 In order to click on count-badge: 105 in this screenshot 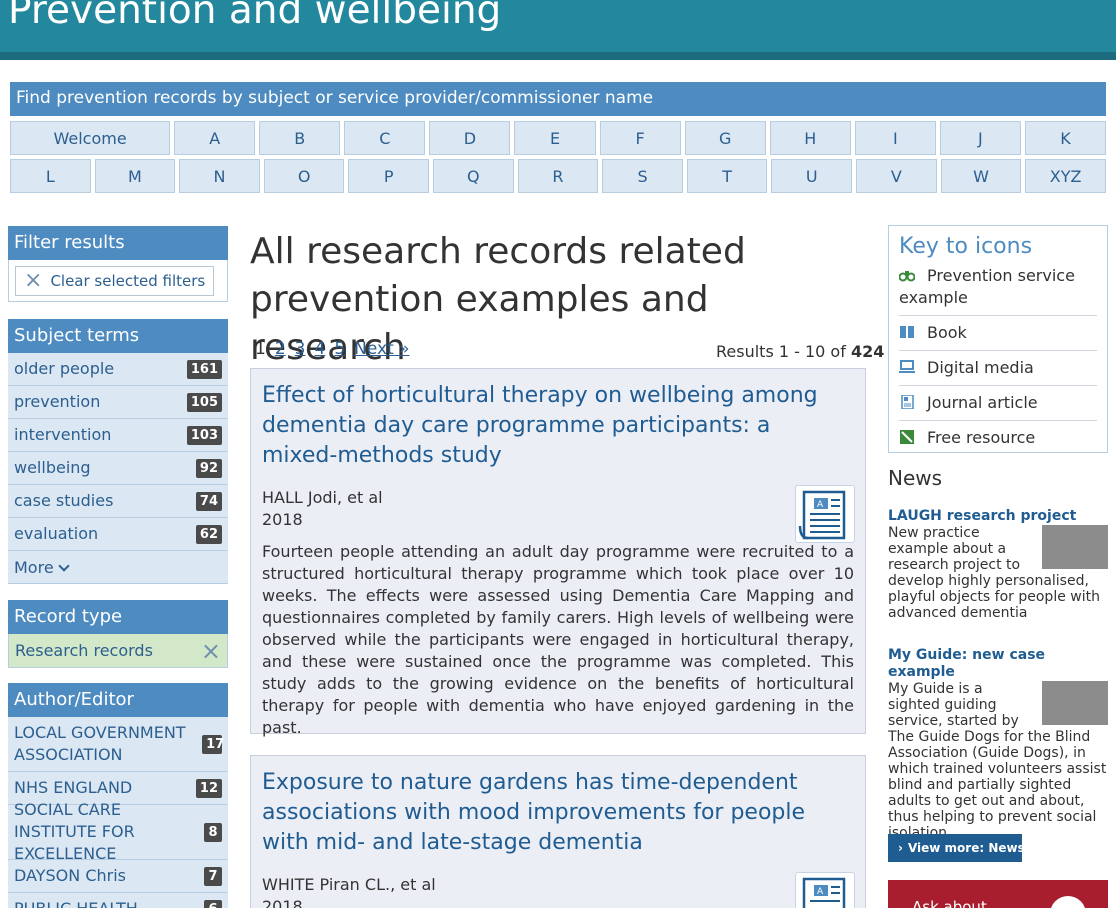, I will do `click(204, 402)`.